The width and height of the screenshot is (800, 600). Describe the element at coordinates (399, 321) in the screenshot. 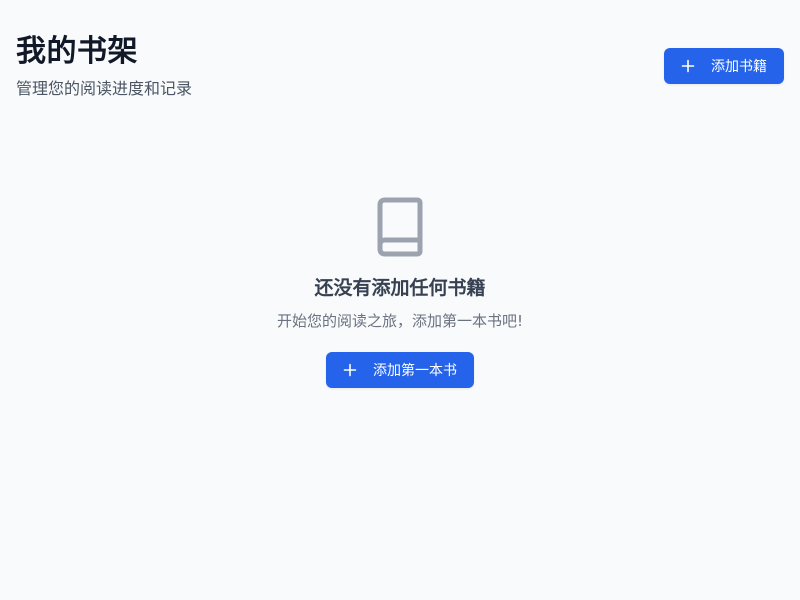

I see `empty-state-description: 开始您的阅读之旅，添加第一本书吧!` at that location.